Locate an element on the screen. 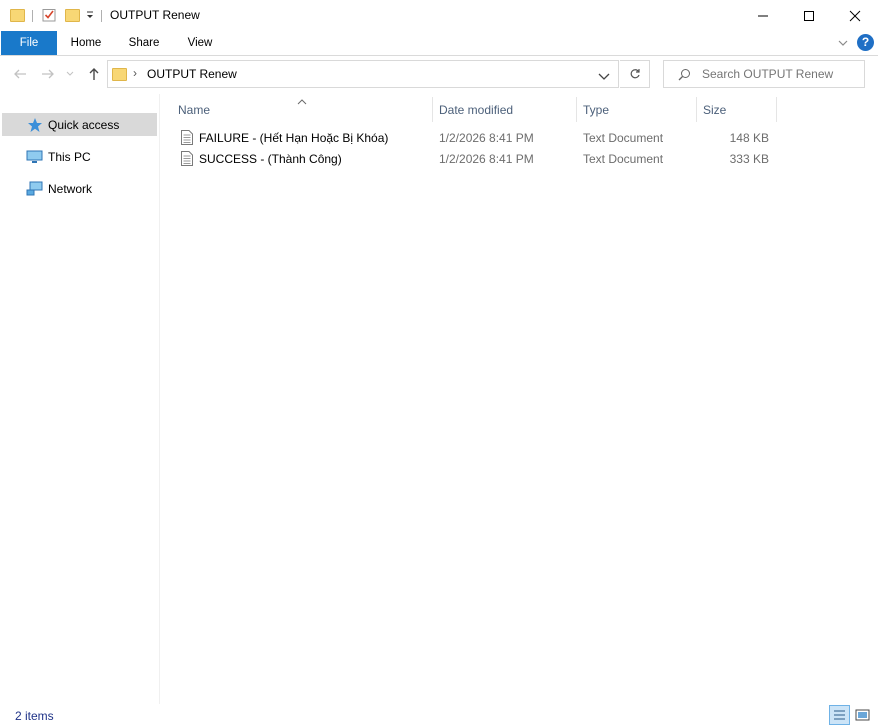 This screenshot has width=878, height=728. minimize-button is located at coordinates (763, 15).